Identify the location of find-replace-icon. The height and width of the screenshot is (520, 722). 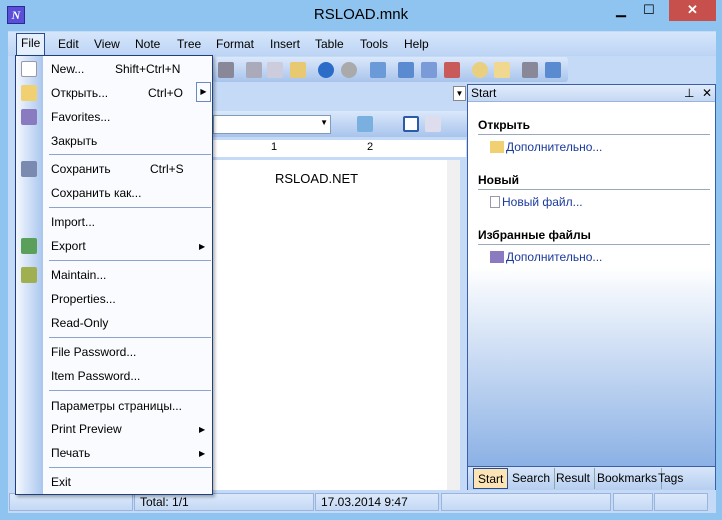
(502, 70).